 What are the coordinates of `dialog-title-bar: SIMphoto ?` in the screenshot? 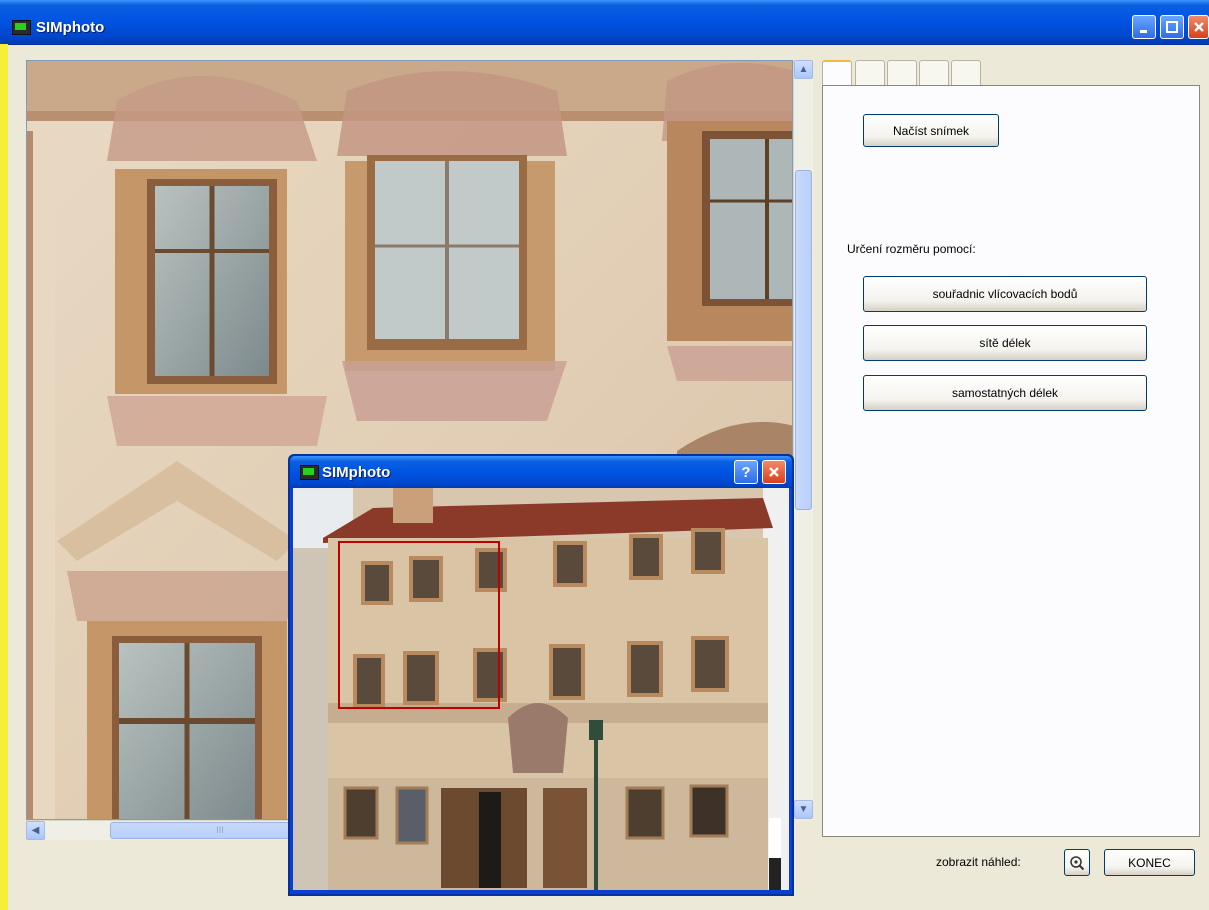 It's located at (541, 472).